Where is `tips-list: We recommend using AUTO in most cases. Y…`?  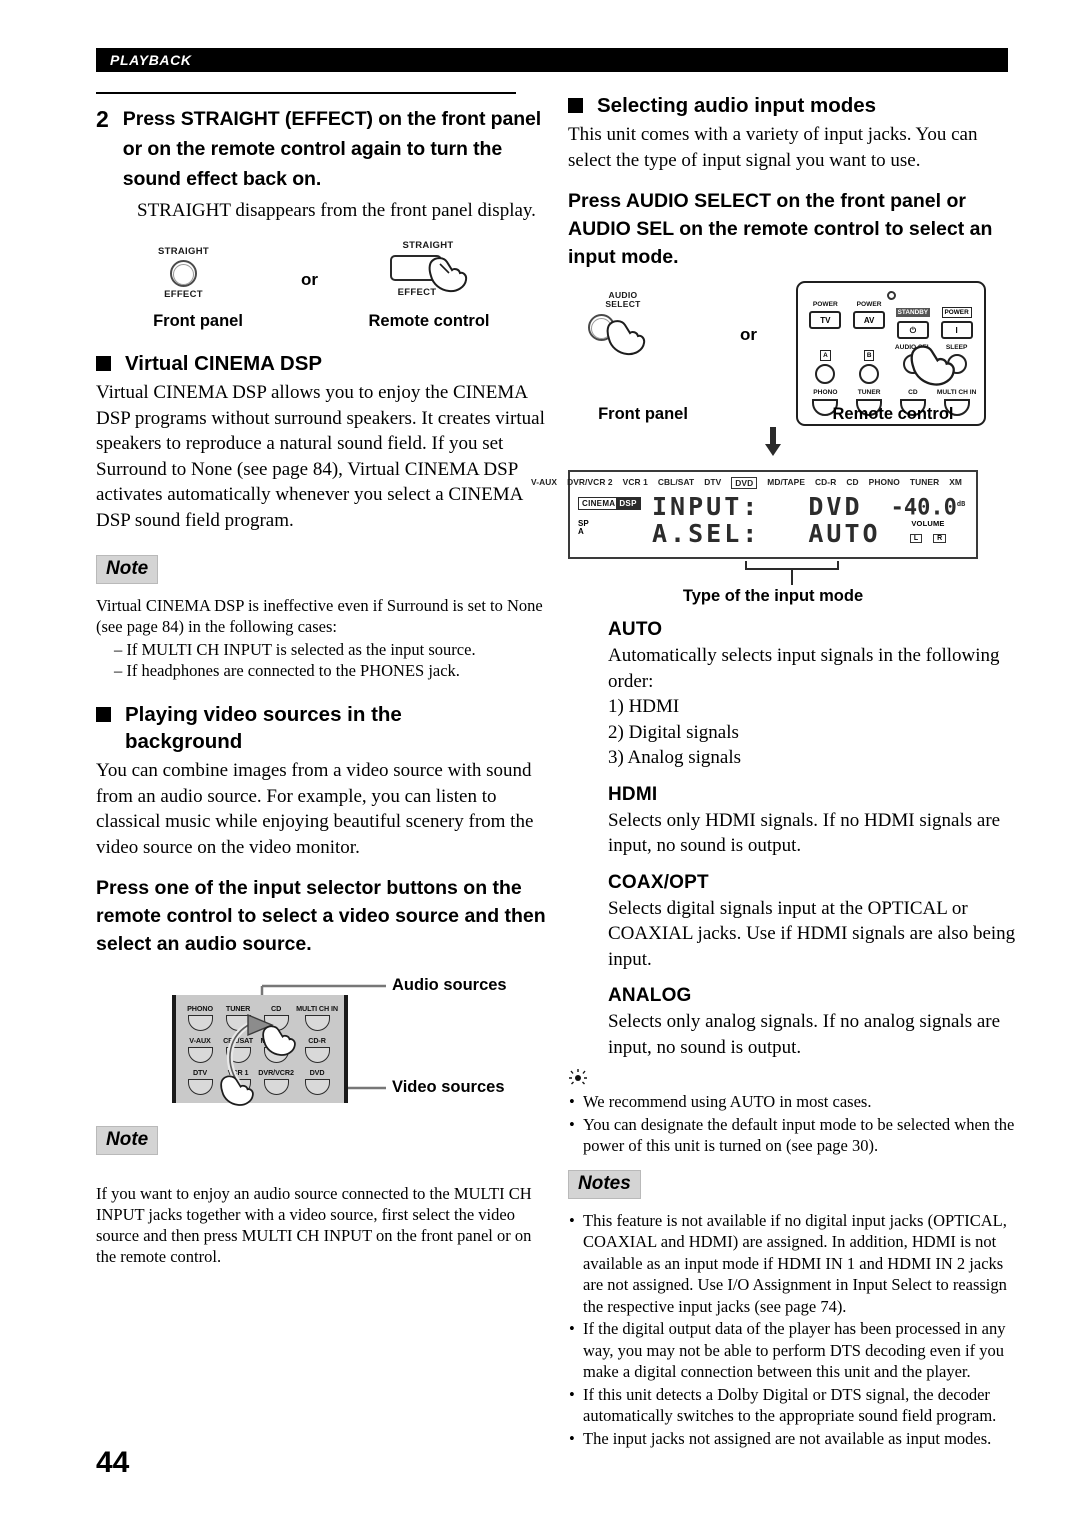 tips-list: We recommend using AUTO in most cases. Y… is located at coordinates (794, 1124).